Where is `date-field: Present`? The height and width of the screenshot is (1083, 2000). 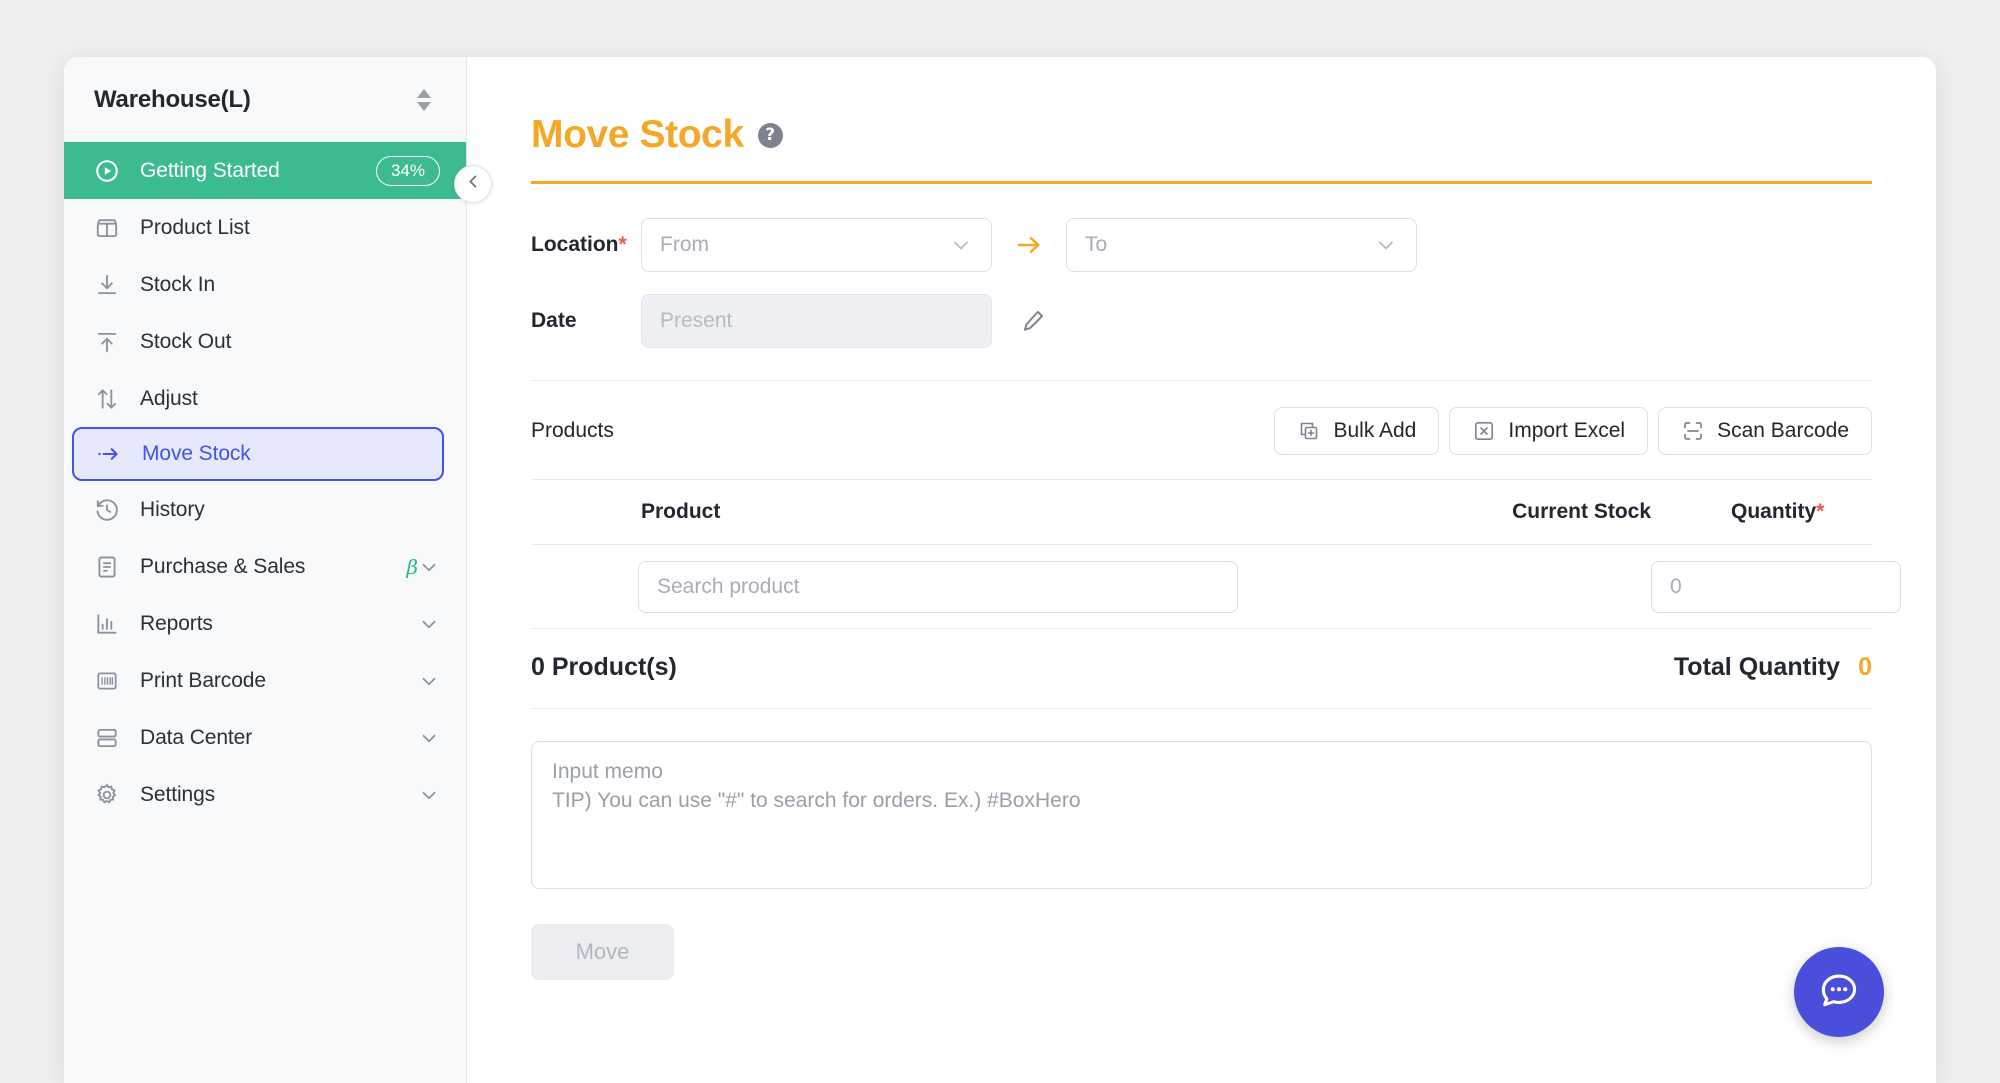 date-field: Present is located at coordinates (816, 321).